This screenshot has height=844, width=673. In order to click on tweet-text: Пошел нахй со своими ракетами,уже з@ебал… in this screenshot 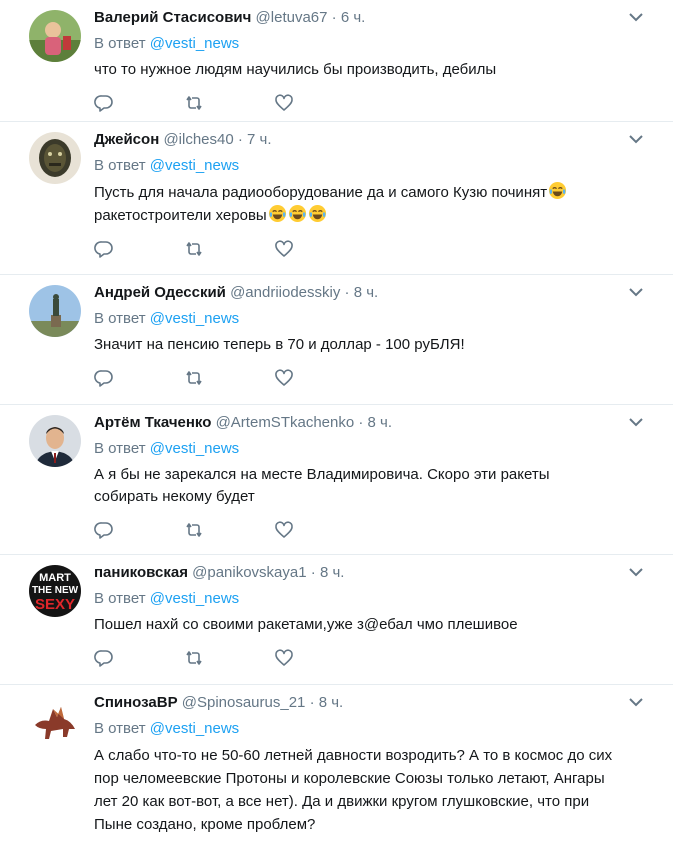, I will do `click(306, 624)`.